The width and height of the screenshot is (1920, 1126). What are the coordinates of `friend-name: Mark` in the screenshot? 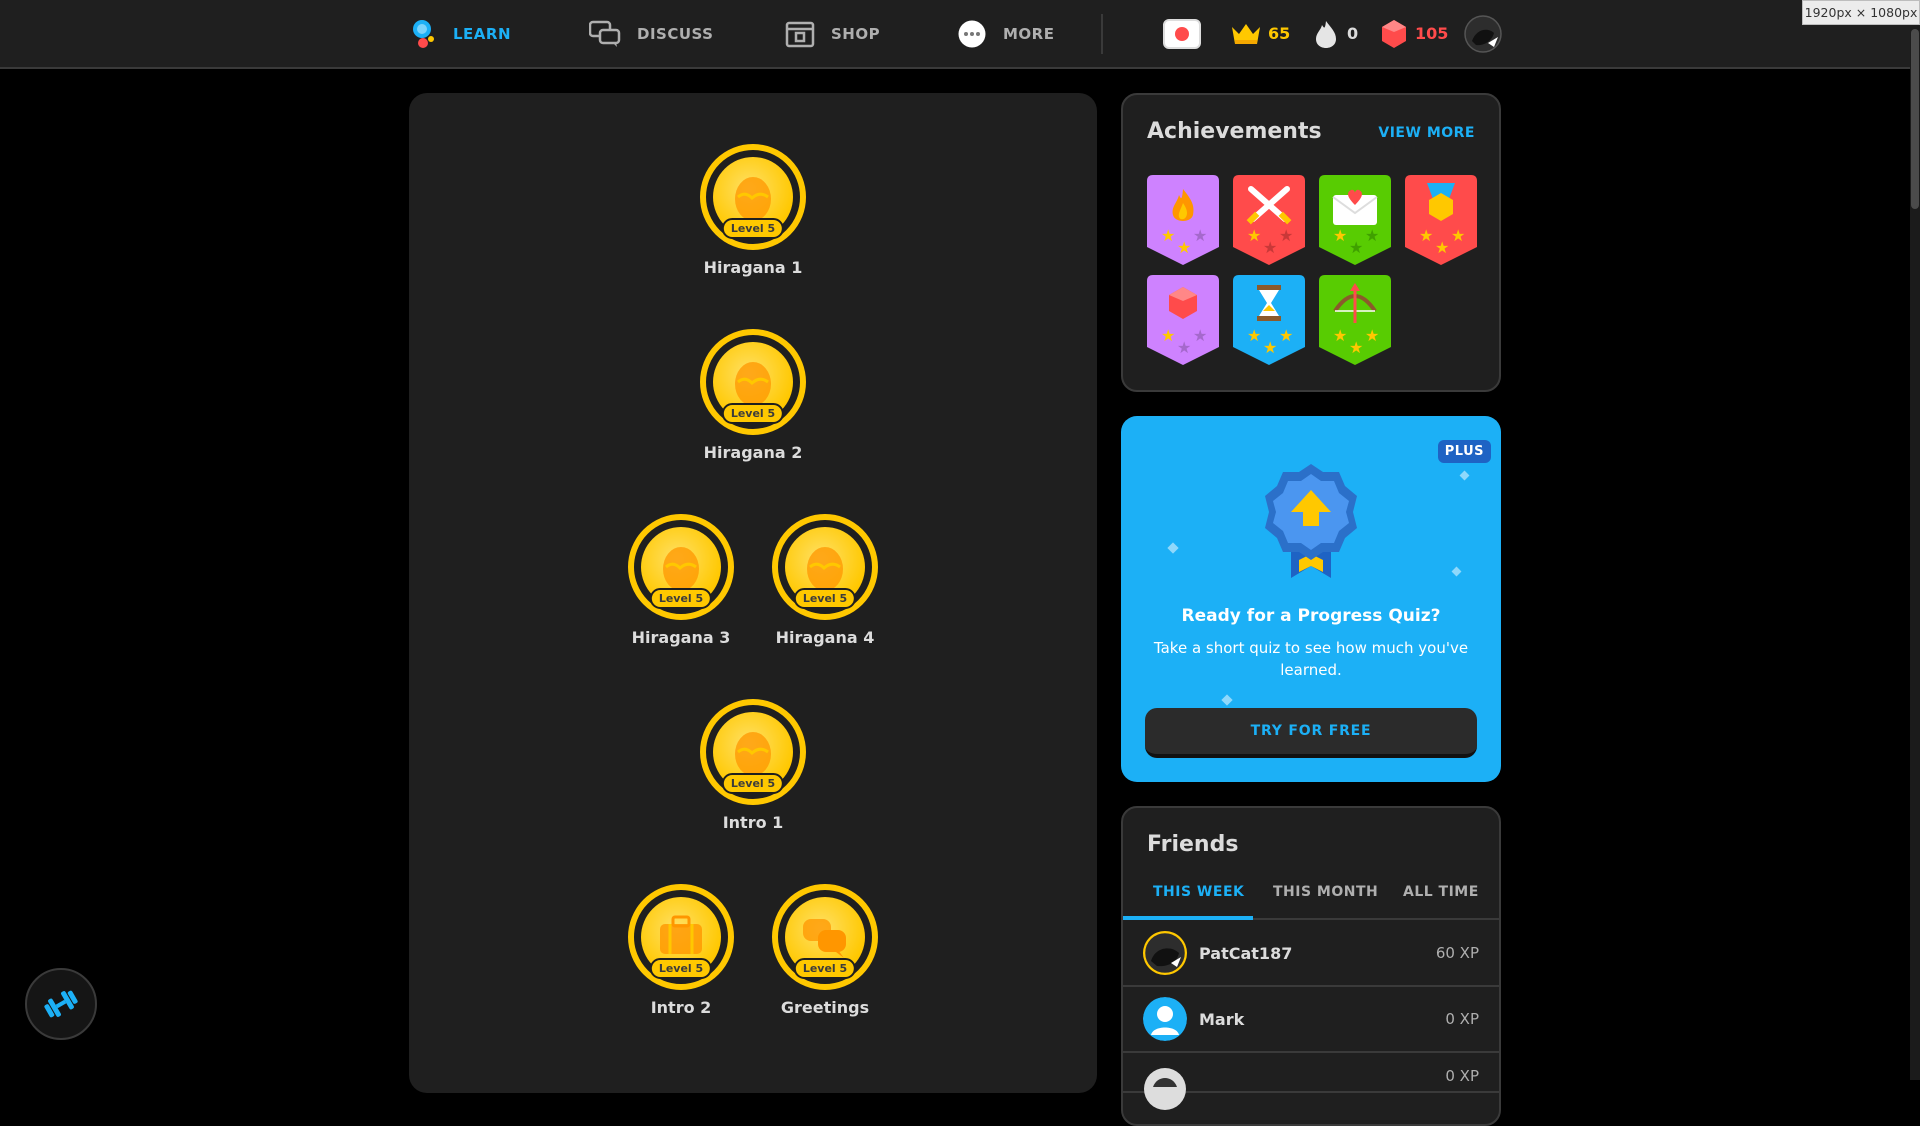 It's located at (1222, 1019).